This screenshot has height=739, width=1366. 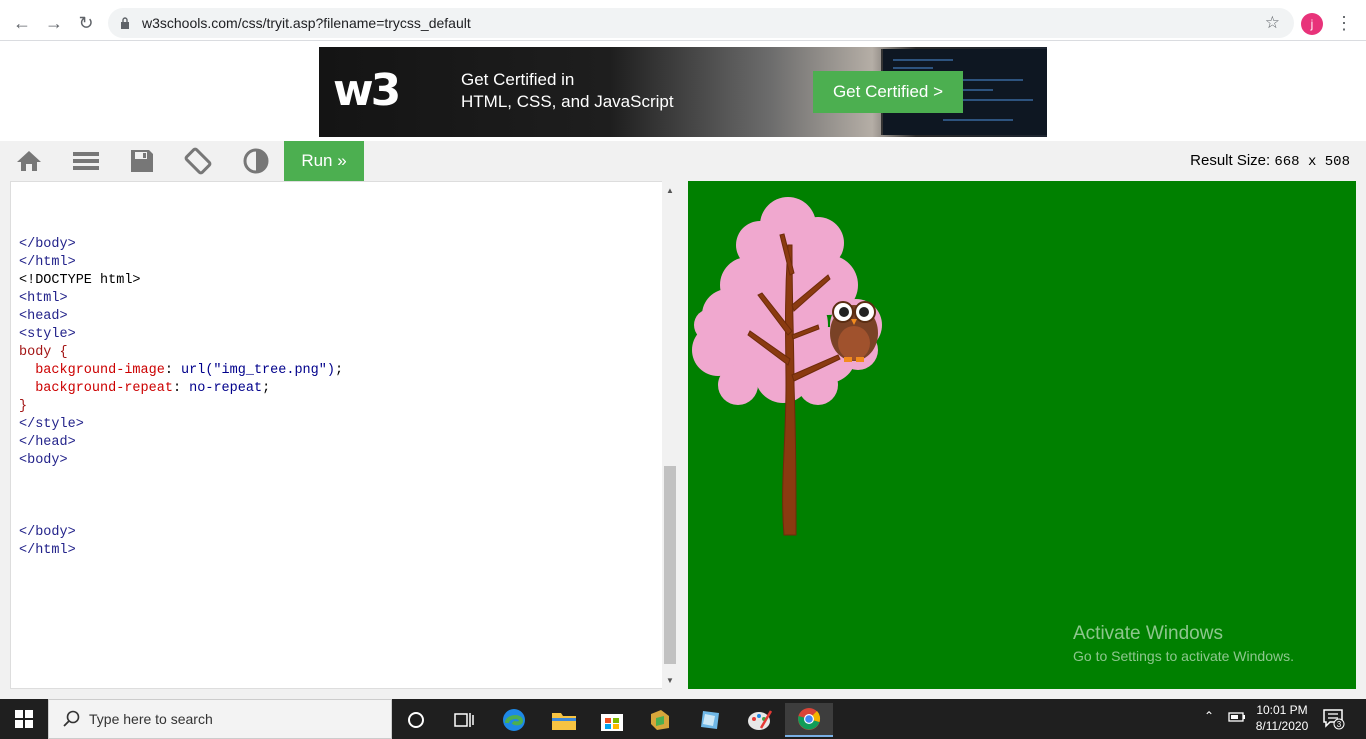 What do you see at coordinates (125, 23) in the screenshot?
I see `lock-icon` at bounding box center [125, 23].